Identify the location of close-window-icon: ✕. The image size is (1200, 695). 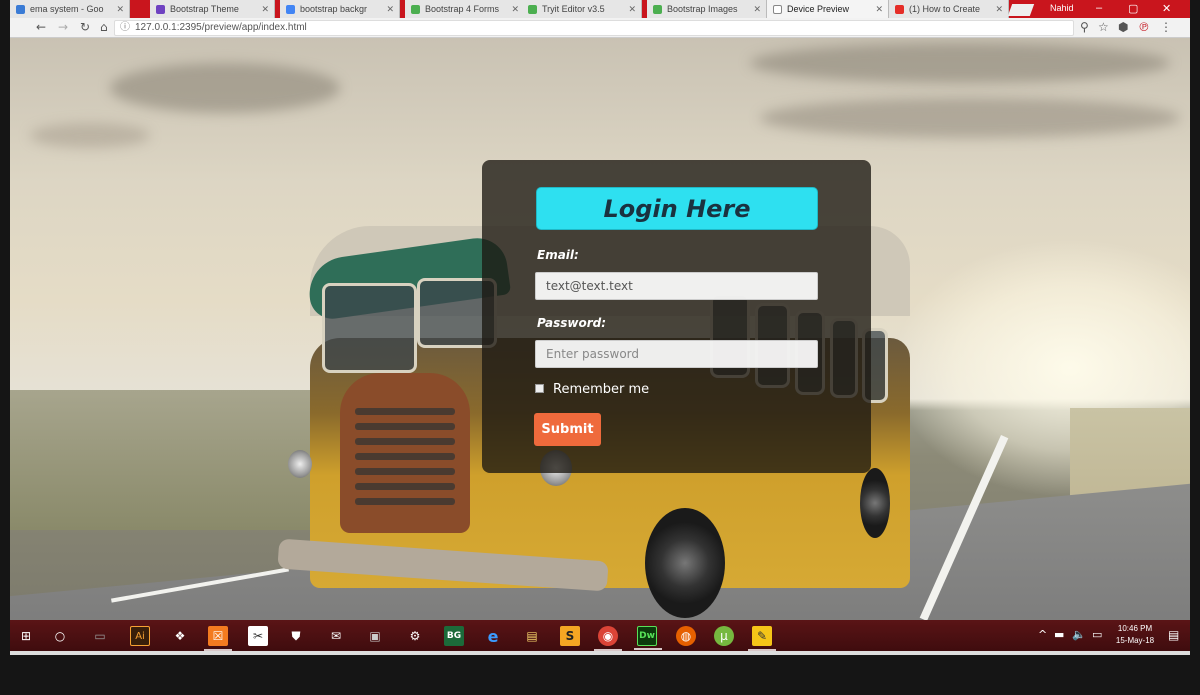
(1166, 8).